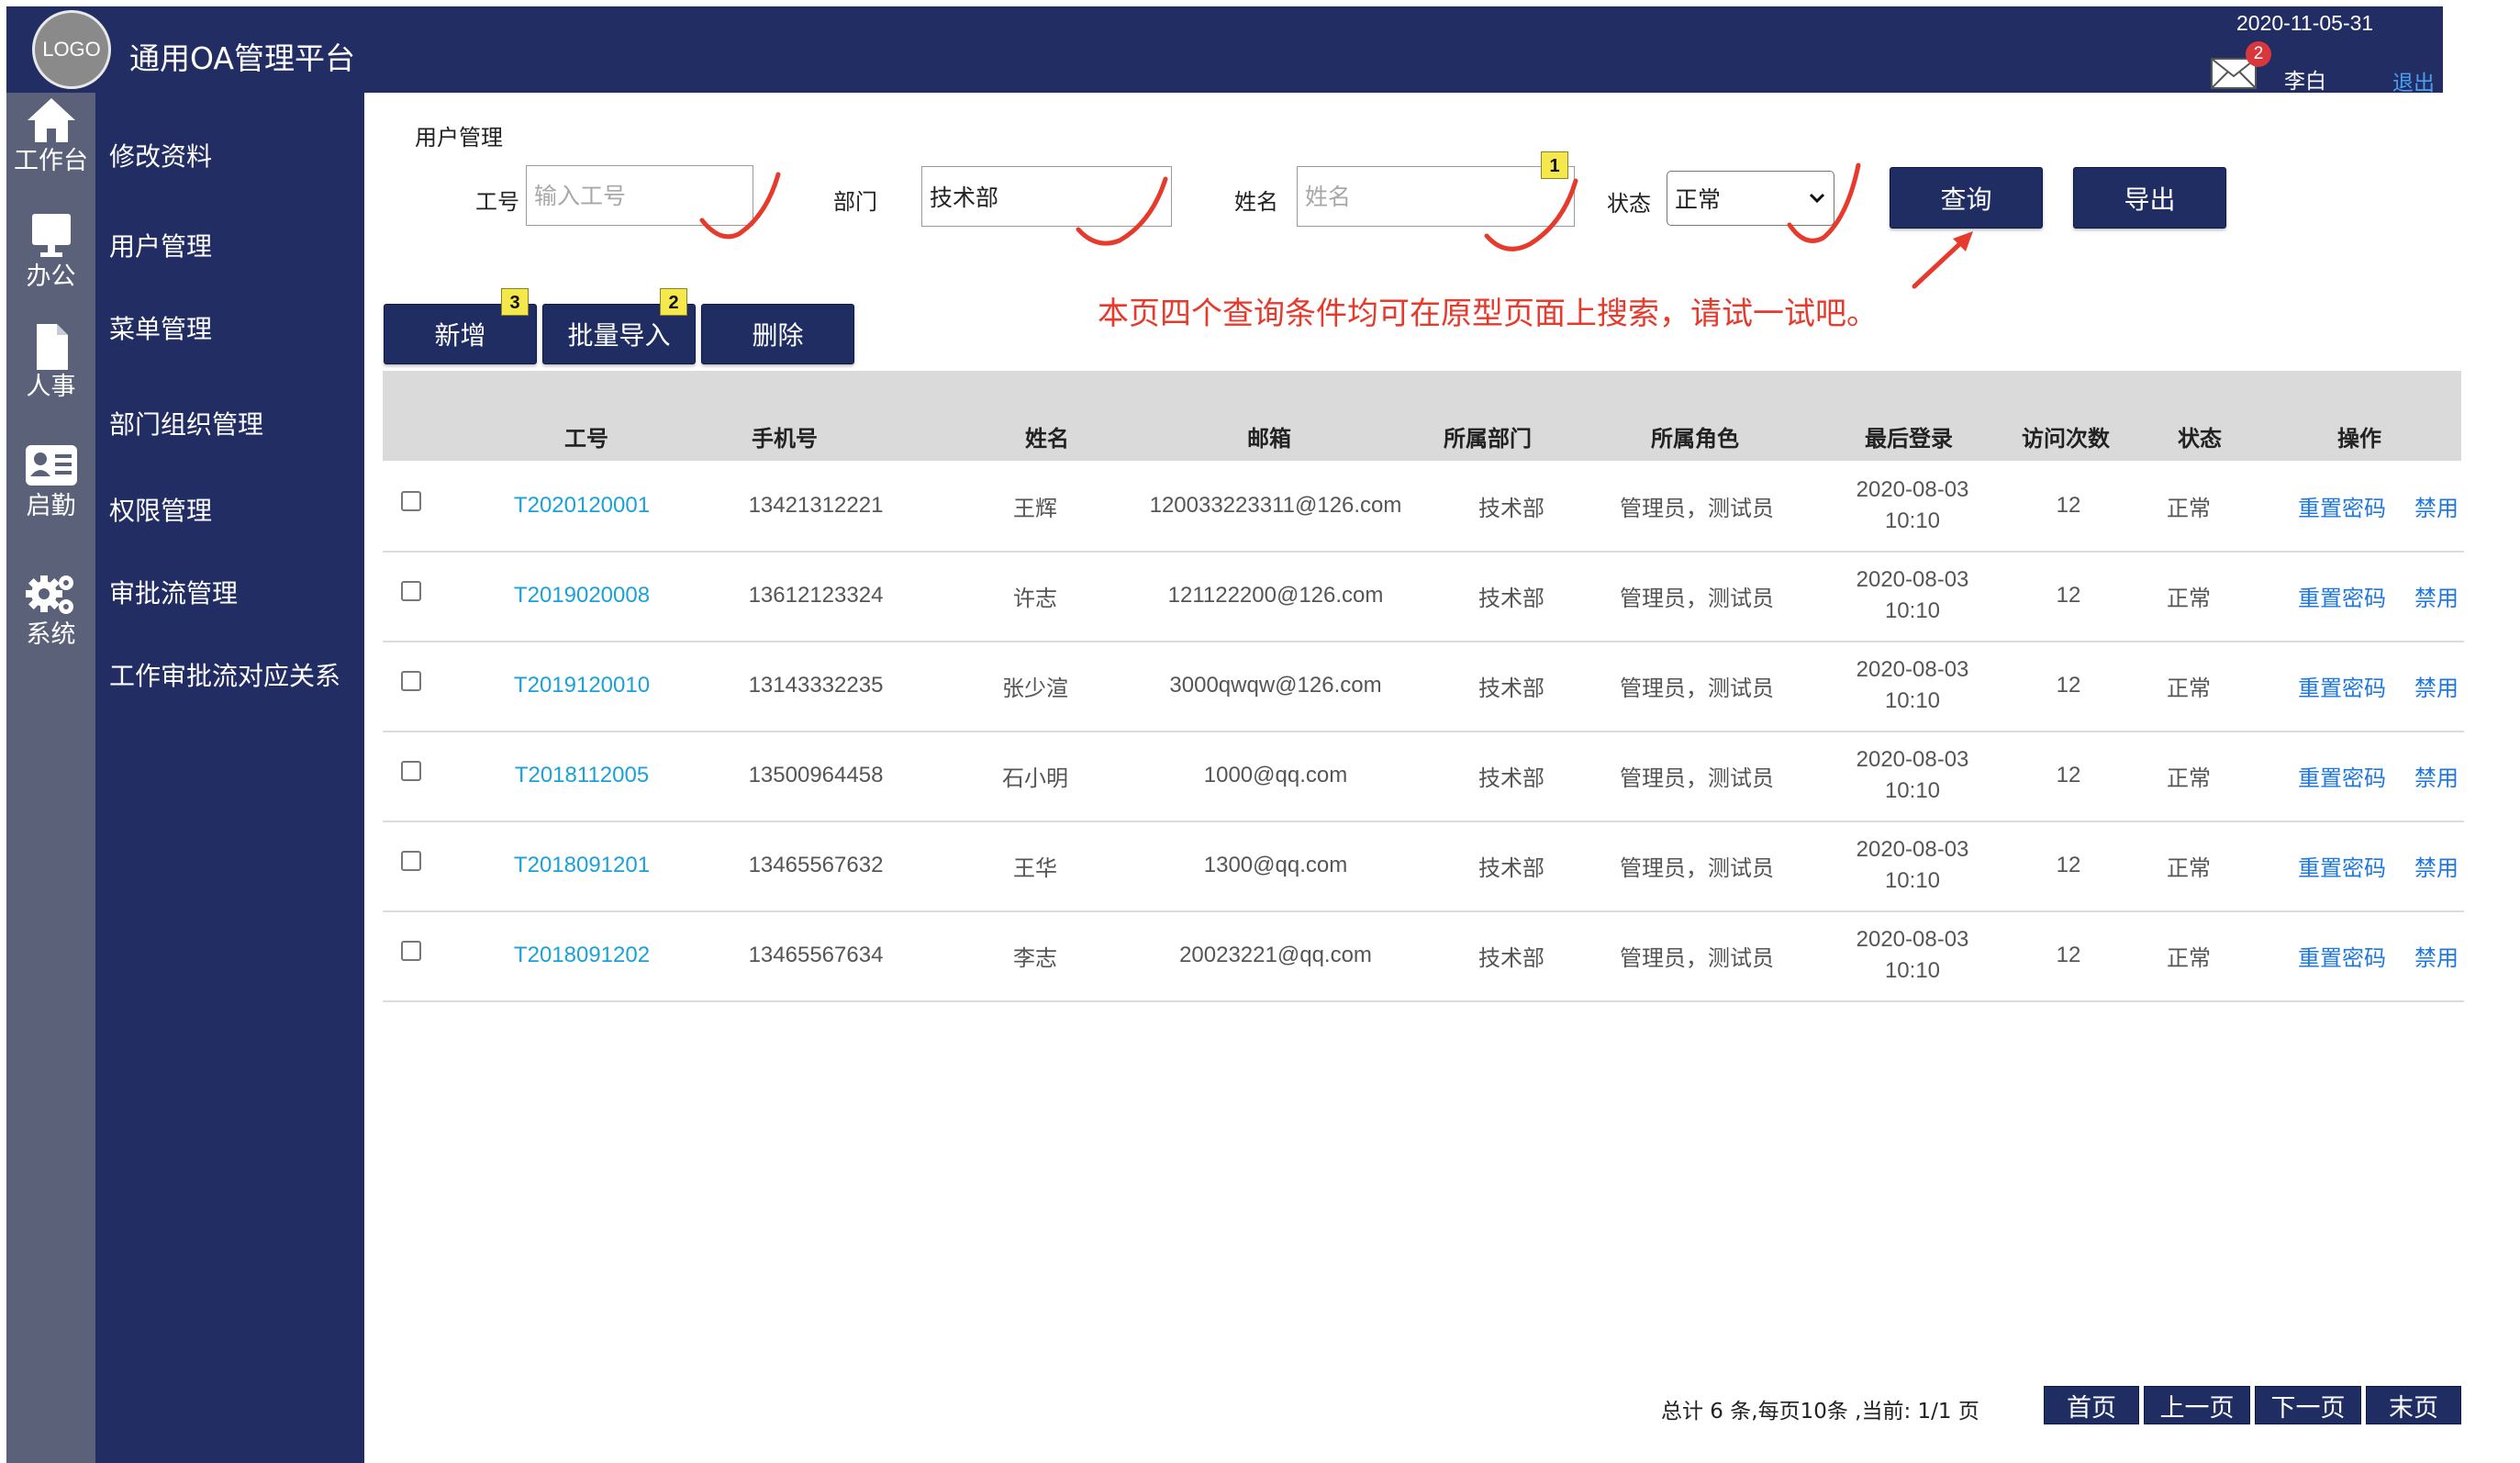 The height and width of the screenshot is (1463, 2520). Describe the element at coordinates (186, 423) in the screenshot. I see `menu-item-dept-management: 部门组织管理` at that location.